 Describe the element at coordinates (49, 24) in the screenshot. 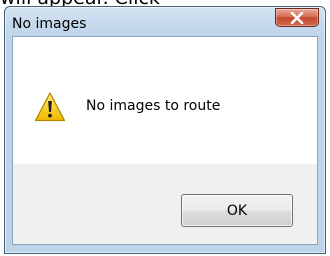

I see `dialog-title: No images` at that location.